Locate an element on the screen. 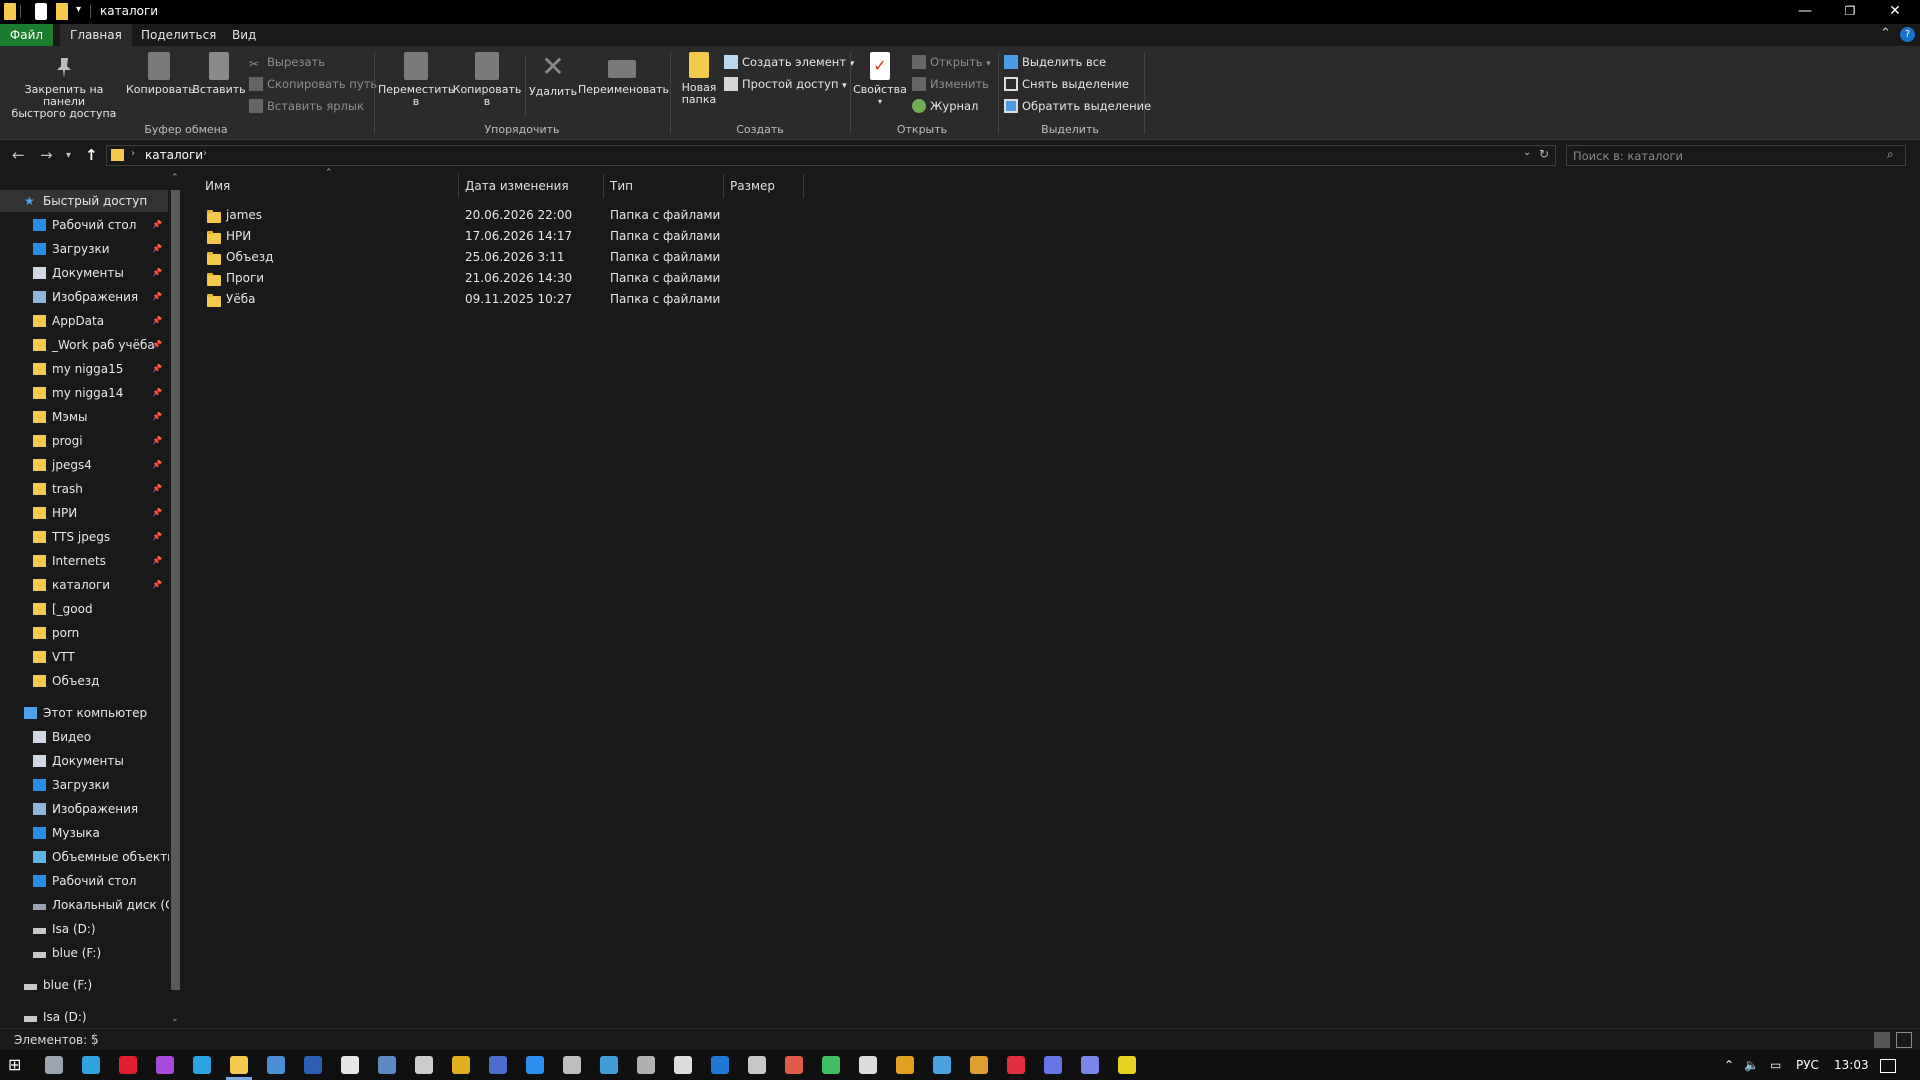  nav-drive: blue (F:) is located at coordinates (84, 985).